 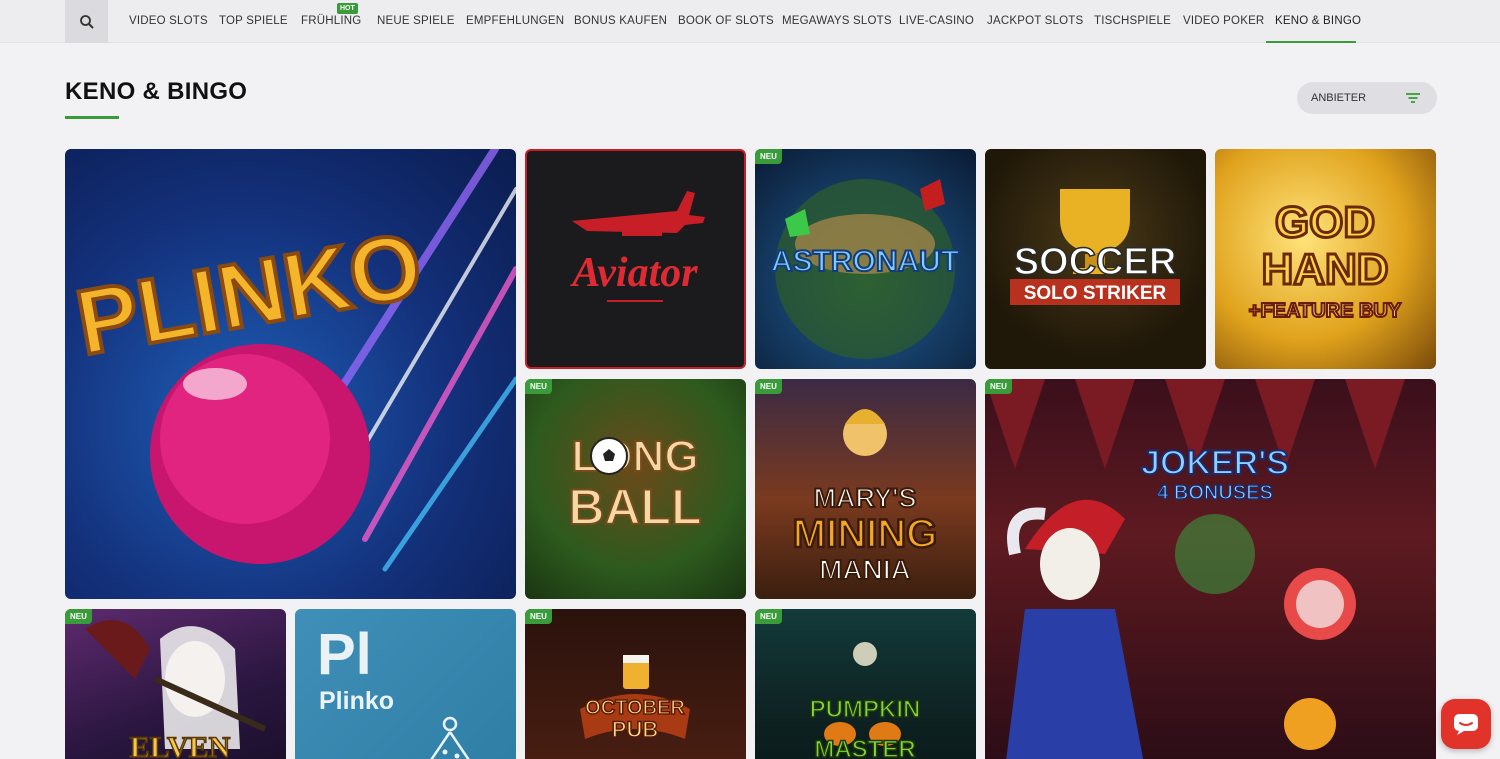 What do you see at coordinates (1223, 21) in the screenshot?
I see `nav-video-poker: VIDEO POKER` at bounding box center [1223, 21].